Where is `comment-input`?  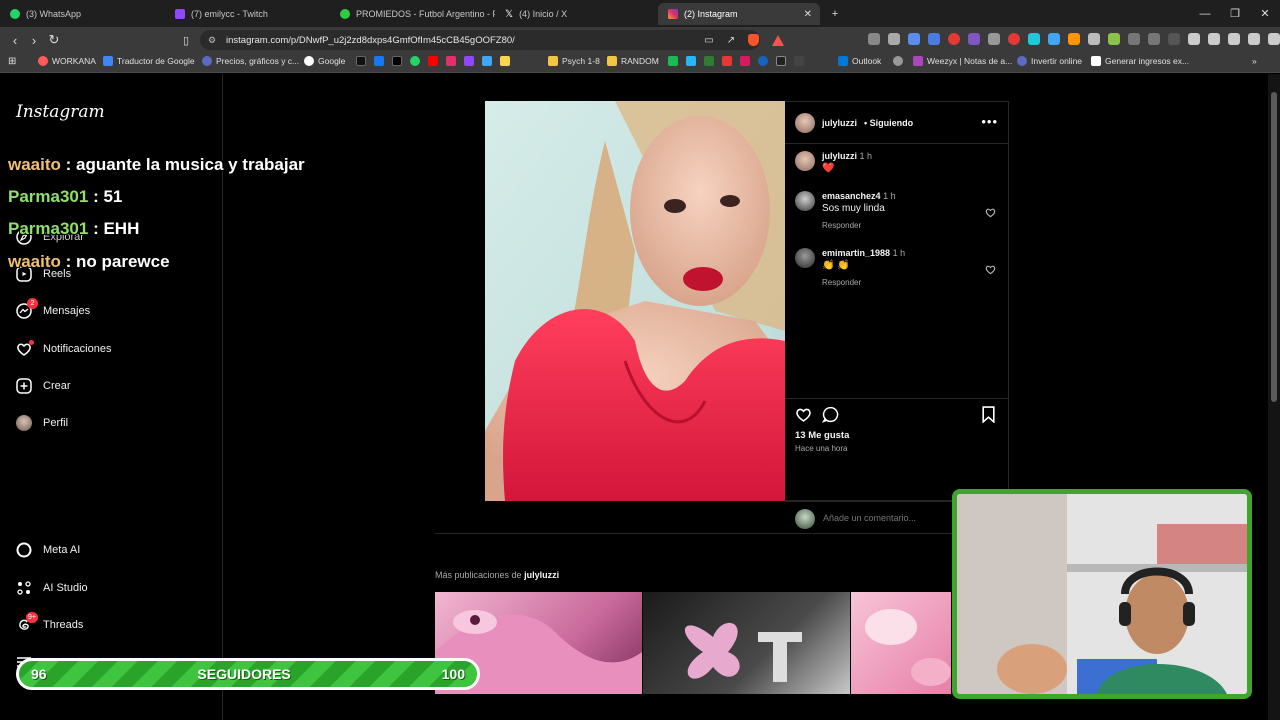 comment-input is located at coordinates (898, 518).